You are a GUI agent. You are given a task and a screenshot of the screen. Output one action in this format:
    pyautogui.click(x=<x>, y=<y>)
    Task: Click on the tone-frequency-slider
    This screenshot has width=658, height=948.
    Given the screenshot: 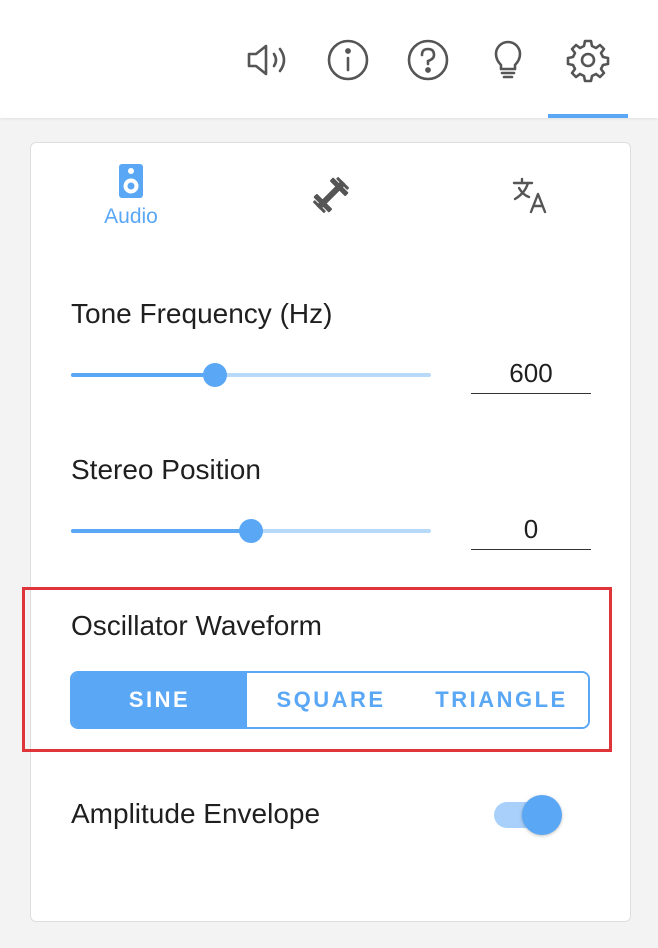 What is the action you would take?
    pyautogui.click(x=251, y=375)
    